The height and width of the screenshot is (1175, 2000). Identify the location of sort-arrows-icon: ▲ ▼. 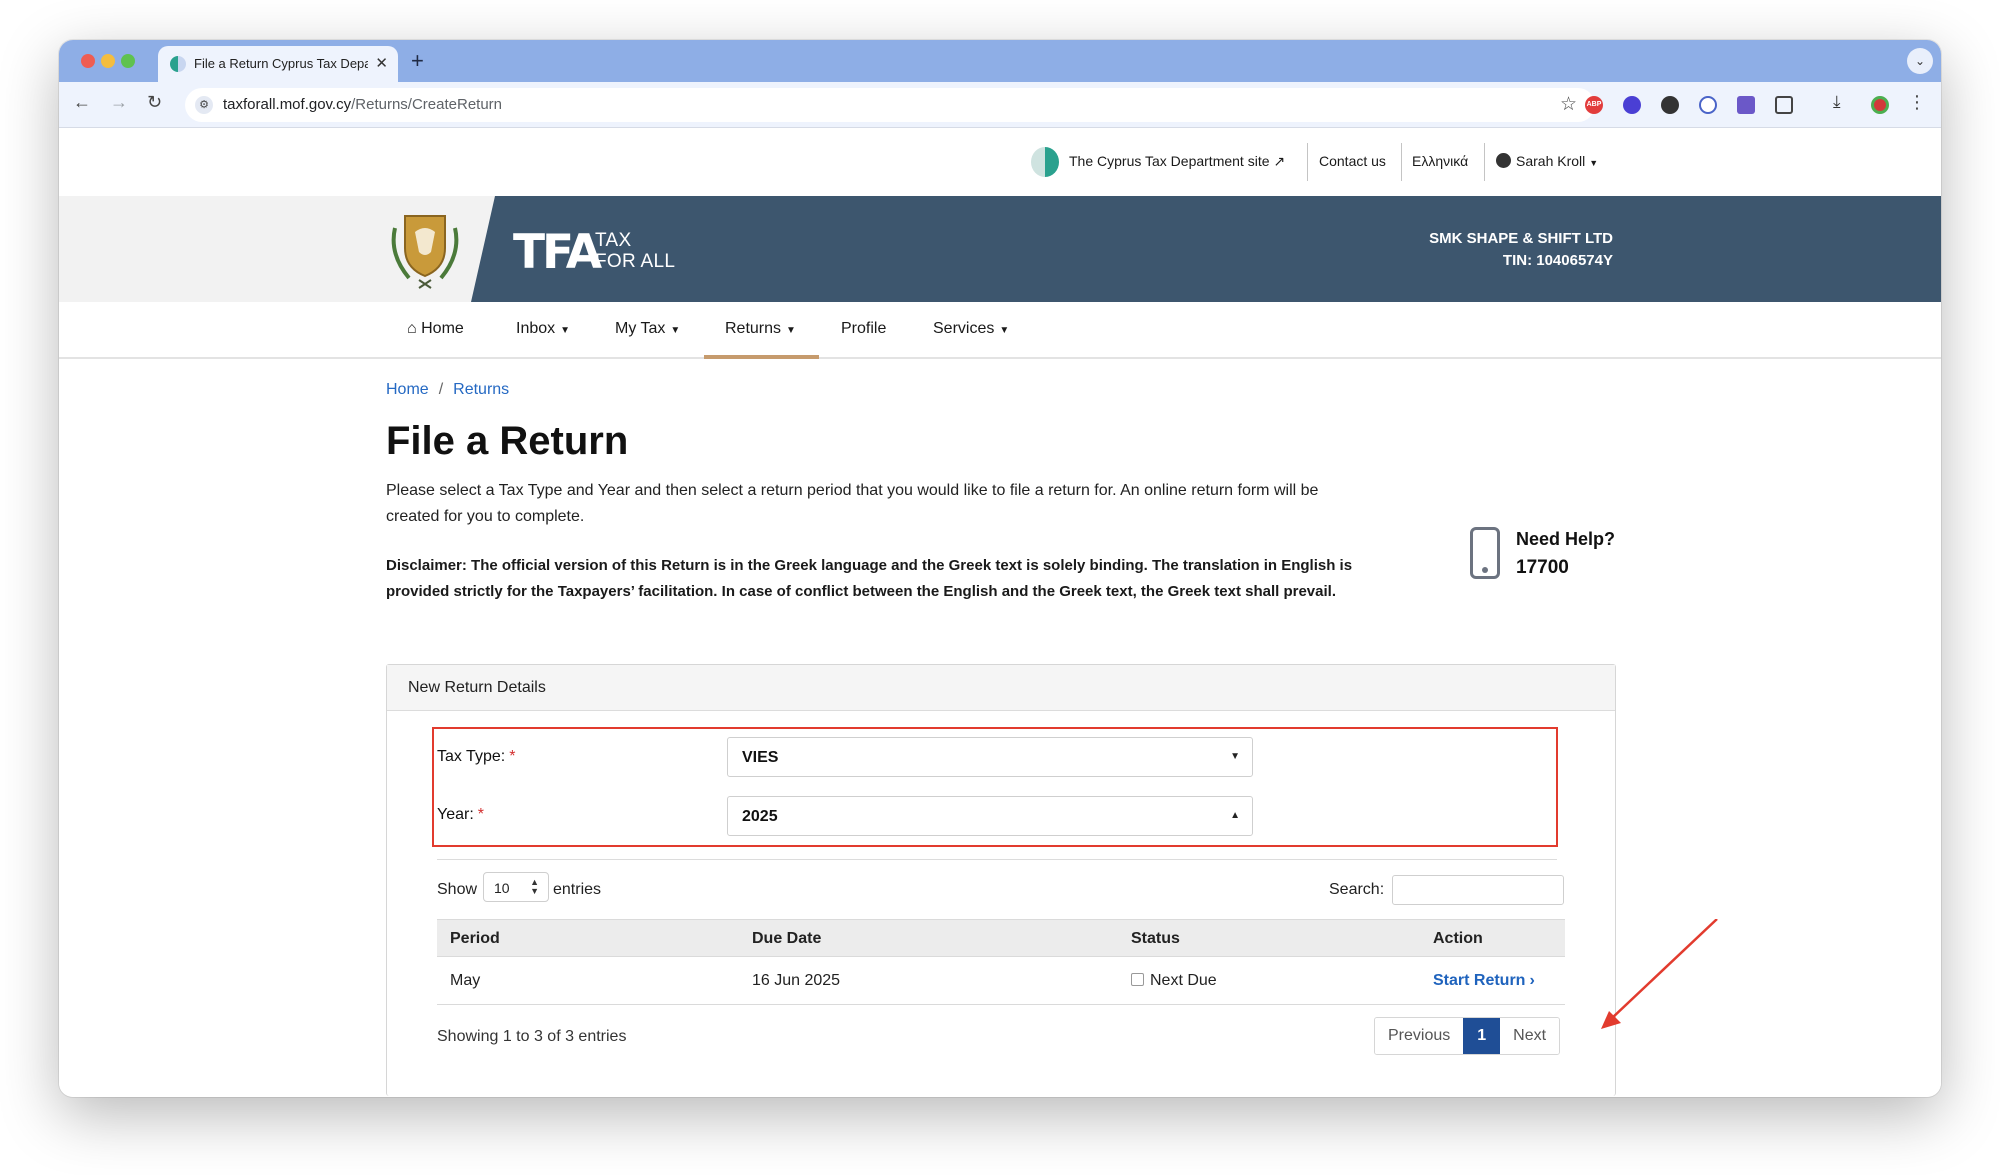
(534, 886).